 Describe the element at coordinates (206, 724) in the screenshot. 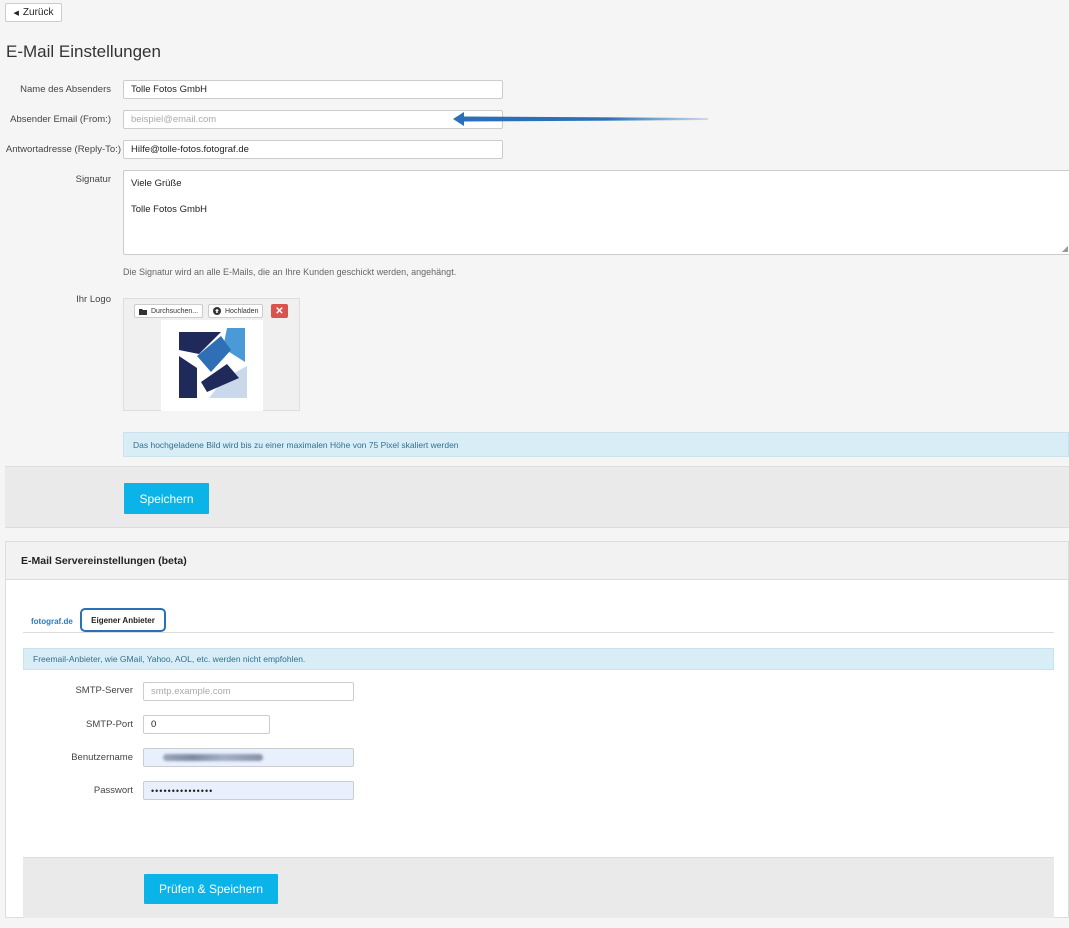

I see `smtp-port-input: 0` at that location.